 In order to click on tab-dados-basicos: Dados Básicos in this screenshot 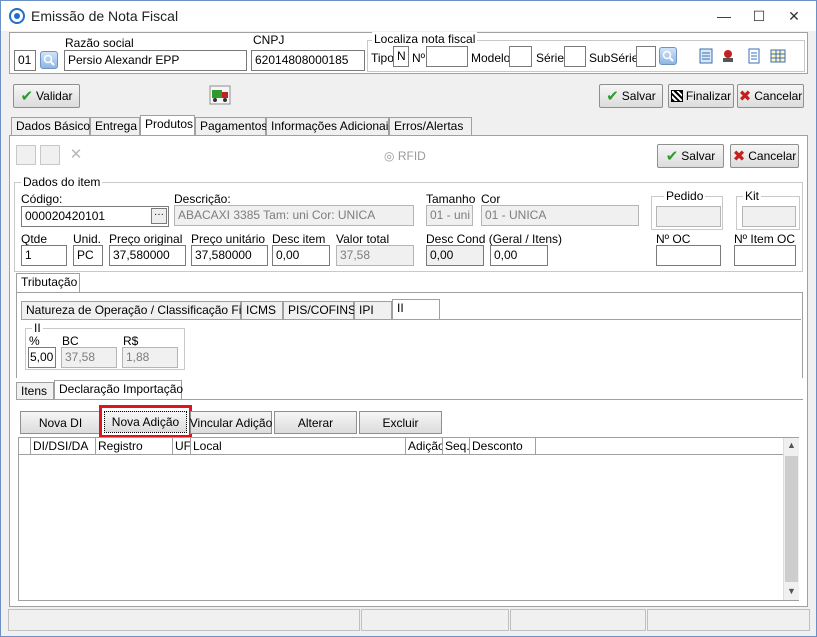, I will do `click(53, 126)`.